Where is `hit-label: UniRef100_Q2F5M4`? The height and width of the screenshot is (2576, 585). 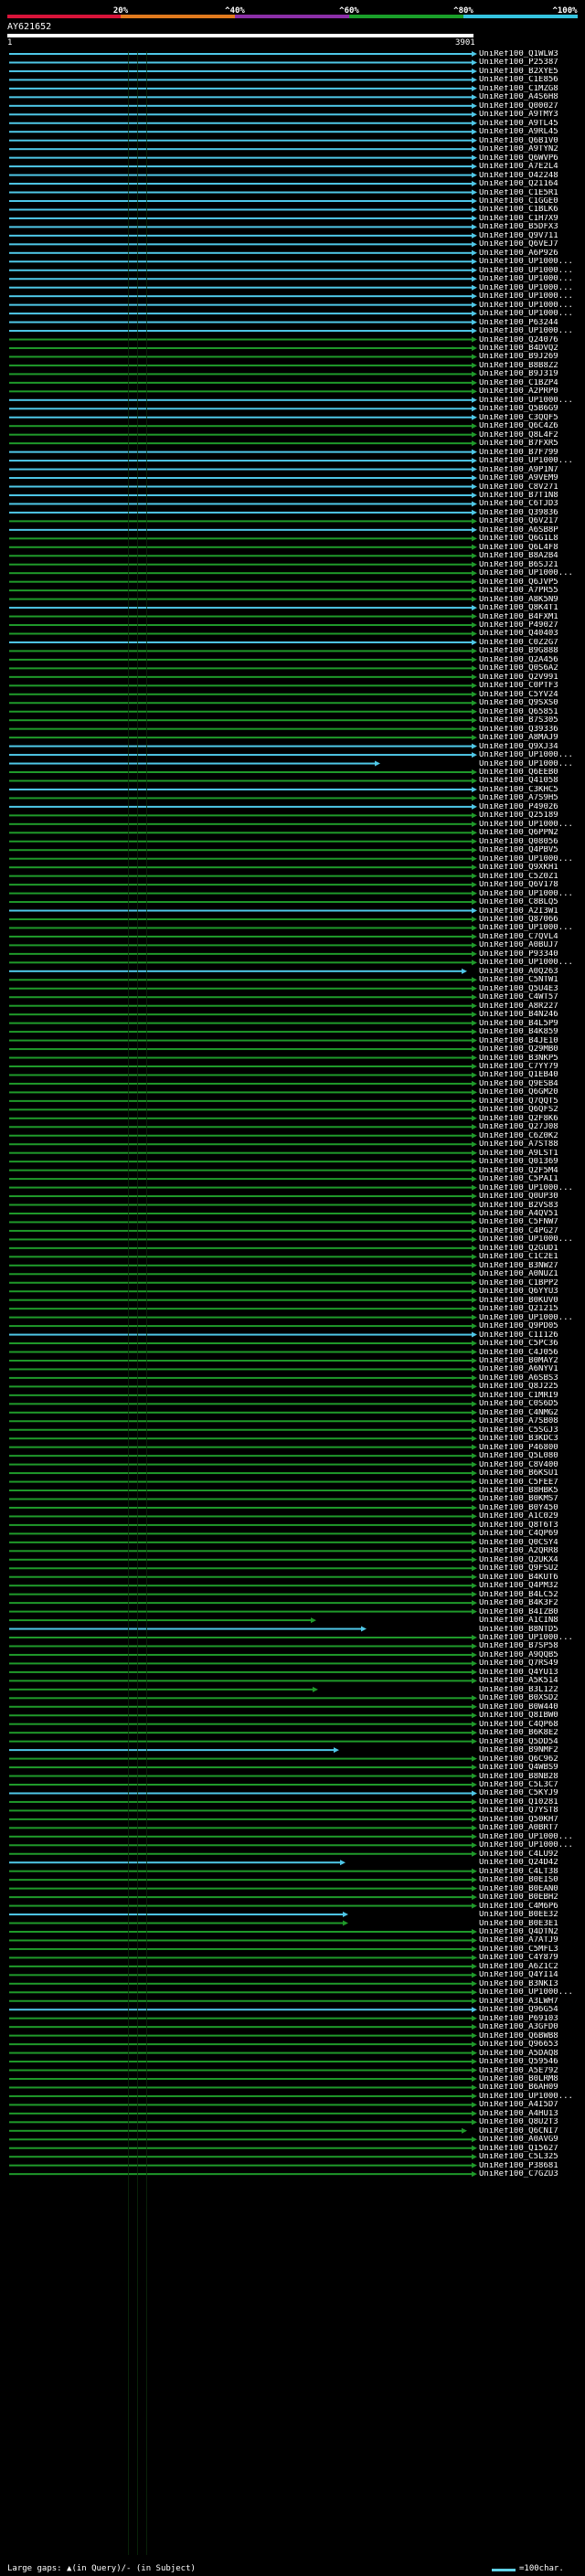
hit-label: UniRef100_Q2F5M4 is located at coordinates (531, 1171).